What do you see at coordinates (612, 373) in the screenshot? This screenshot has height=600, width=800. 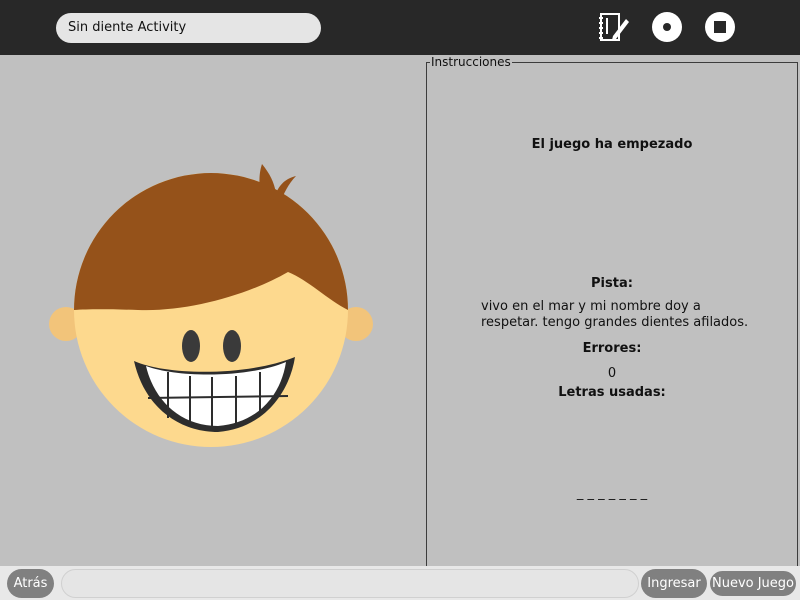 I see `errors-value: 0` at bounding box center [612, 373].